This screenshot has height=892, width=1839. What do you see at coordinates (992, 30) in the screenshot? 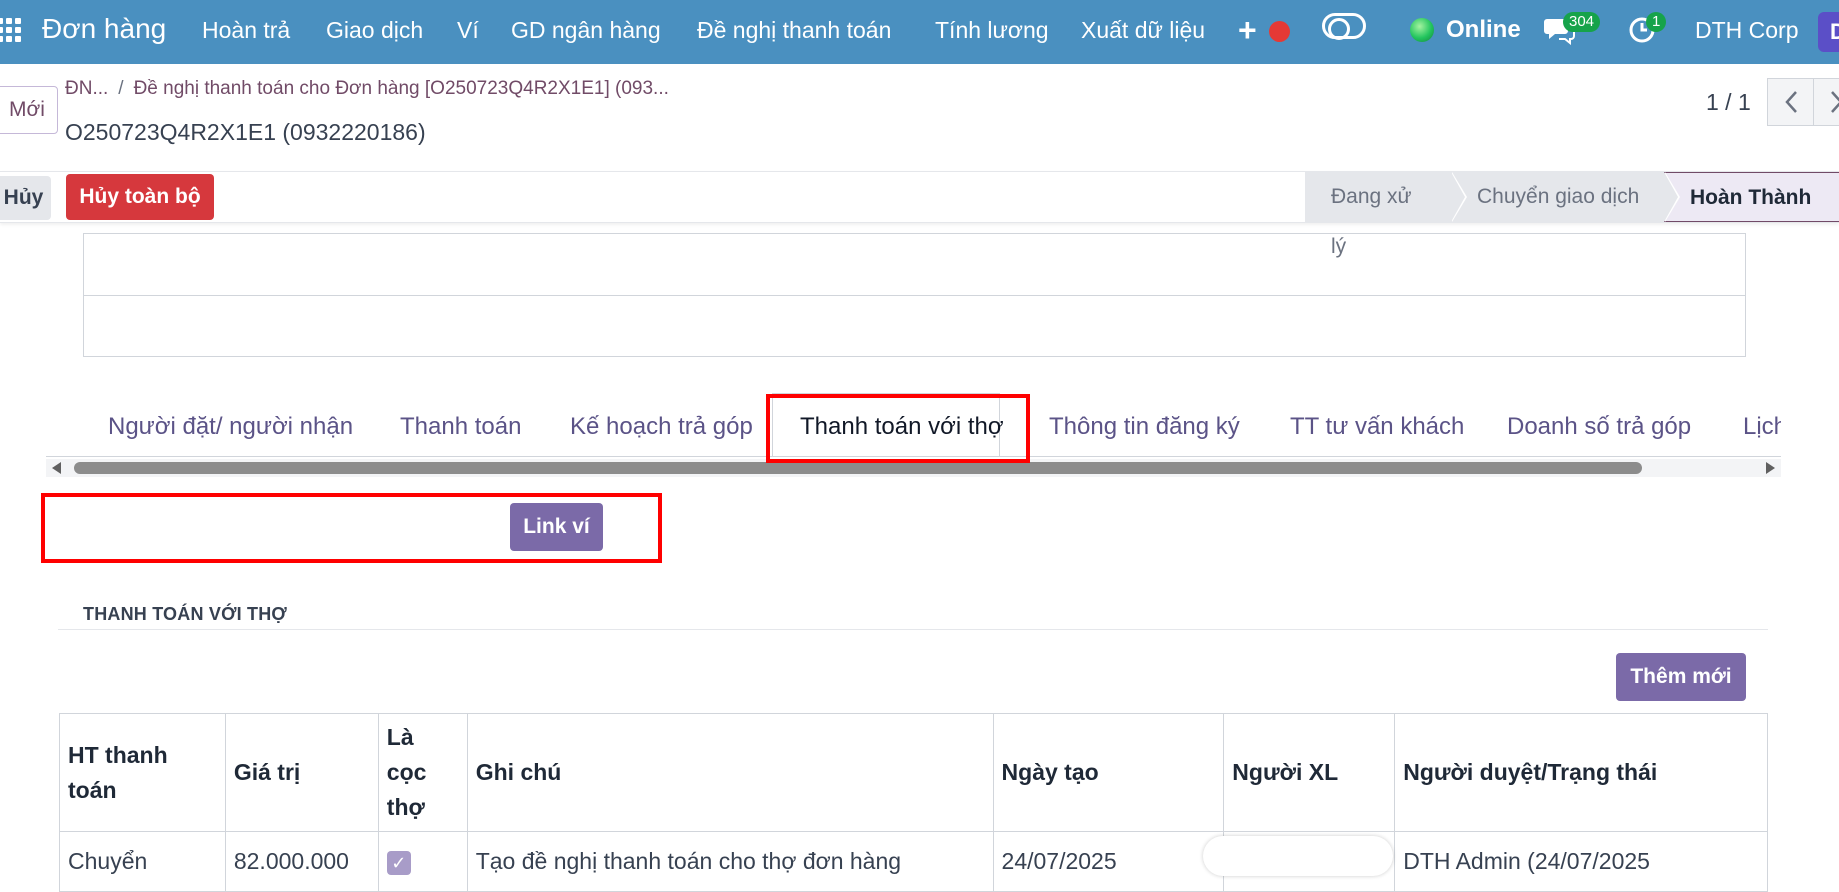
I see `menu-tinh-luong: Tính lương` at bounding box center [992, 30].